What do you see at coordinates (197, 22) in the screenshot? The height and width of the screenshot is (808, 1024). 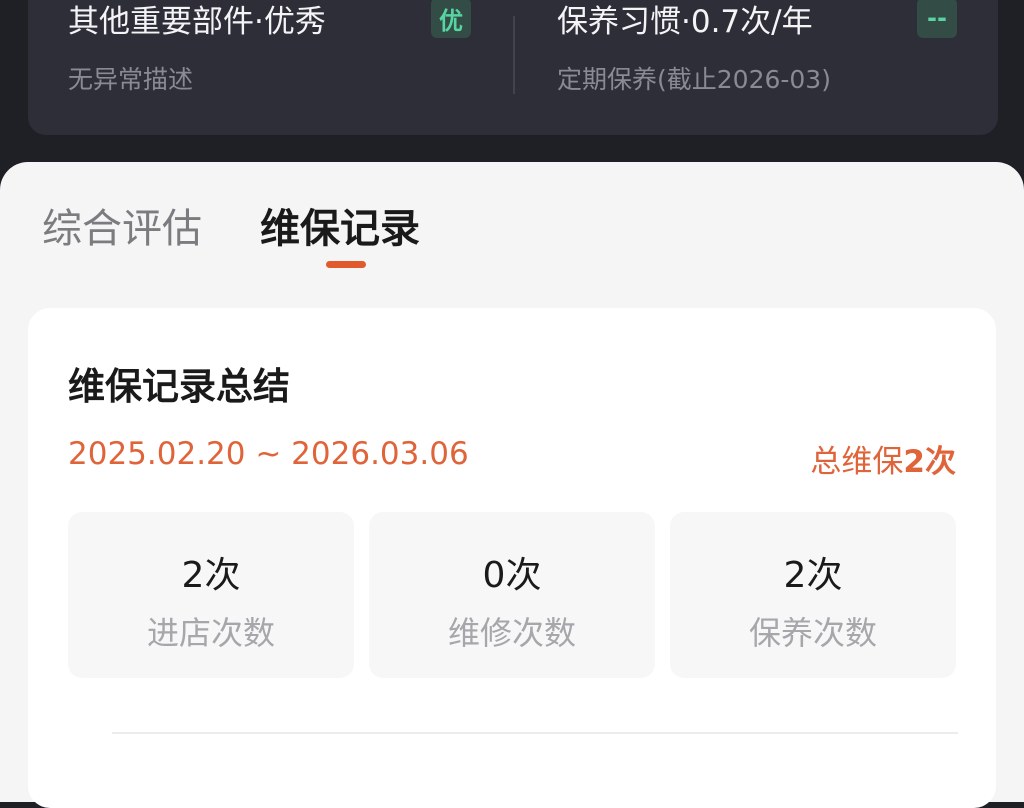 I see `metric-title: 其他重要部件·优秀` at bounding box center [197, 22].